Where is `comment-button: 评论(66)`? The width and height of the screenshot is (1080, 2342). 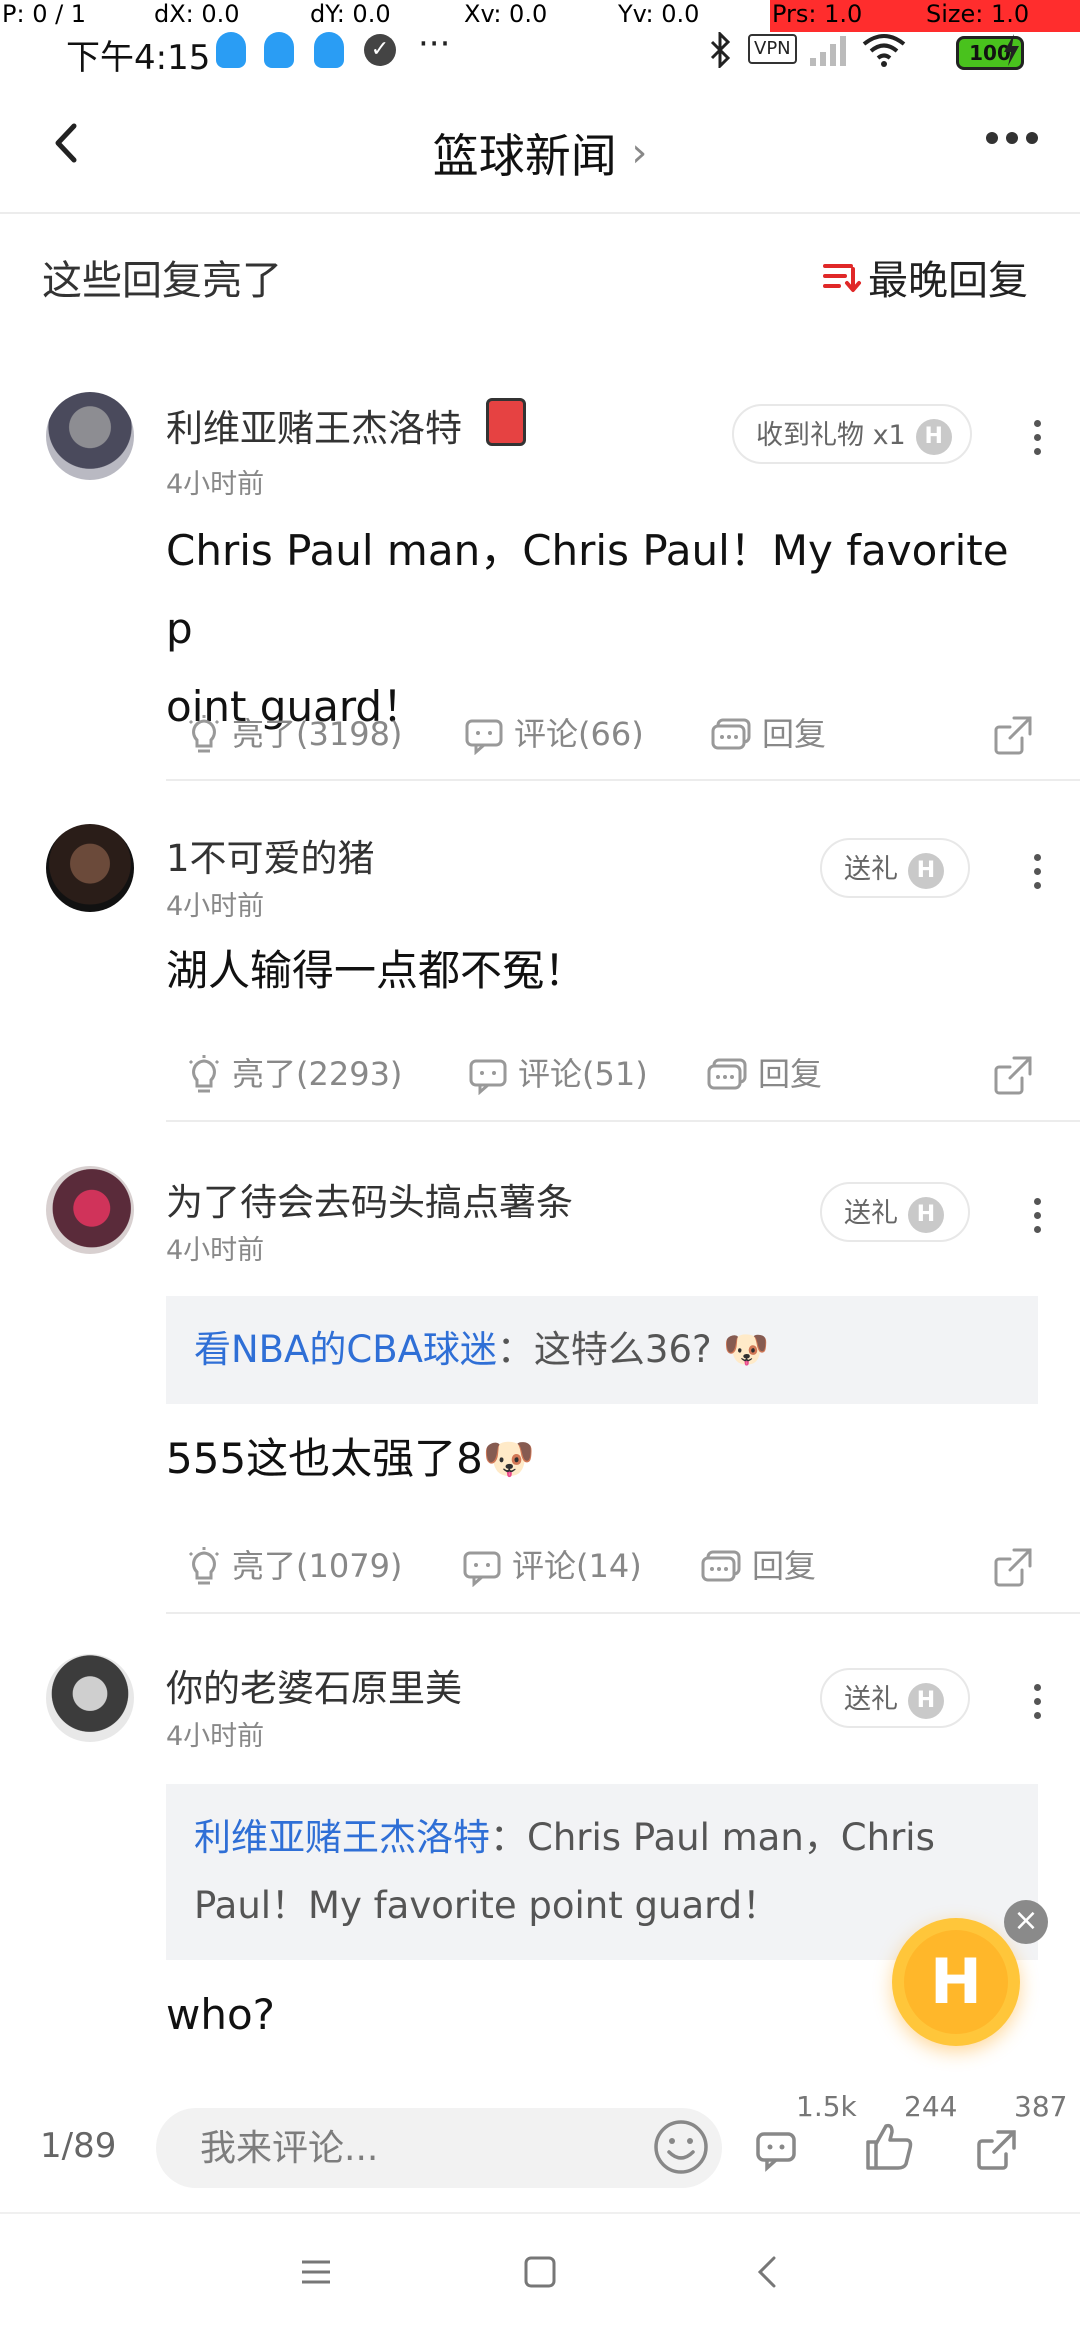
comment-button: 评论(66) is located at coordinates (554, 734).